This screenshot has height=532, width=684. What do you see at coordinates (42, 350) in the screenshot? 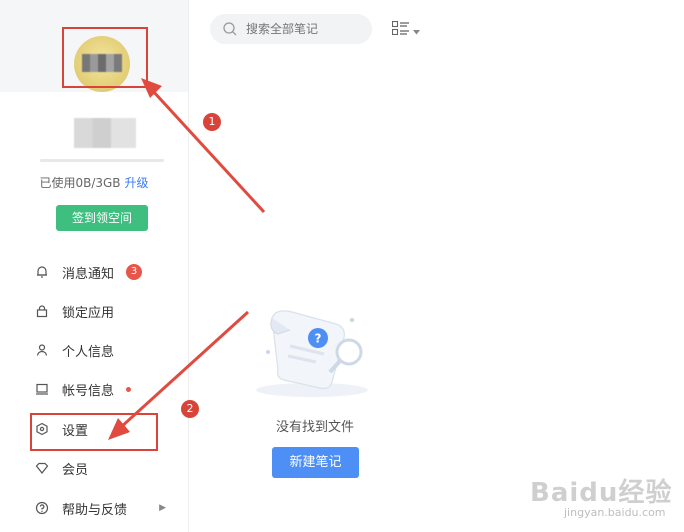
I see `user-icon` at bounding box center [42, 350].